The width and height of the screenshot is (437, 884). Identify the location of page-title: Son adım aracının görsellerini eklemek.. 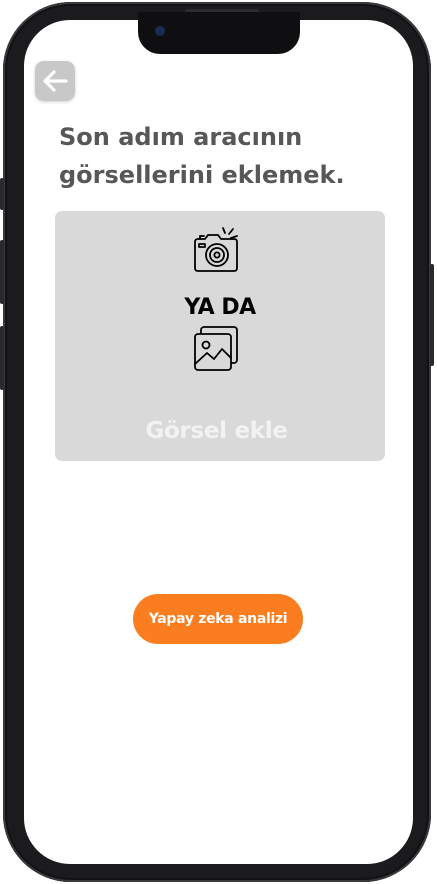
(224, 156).